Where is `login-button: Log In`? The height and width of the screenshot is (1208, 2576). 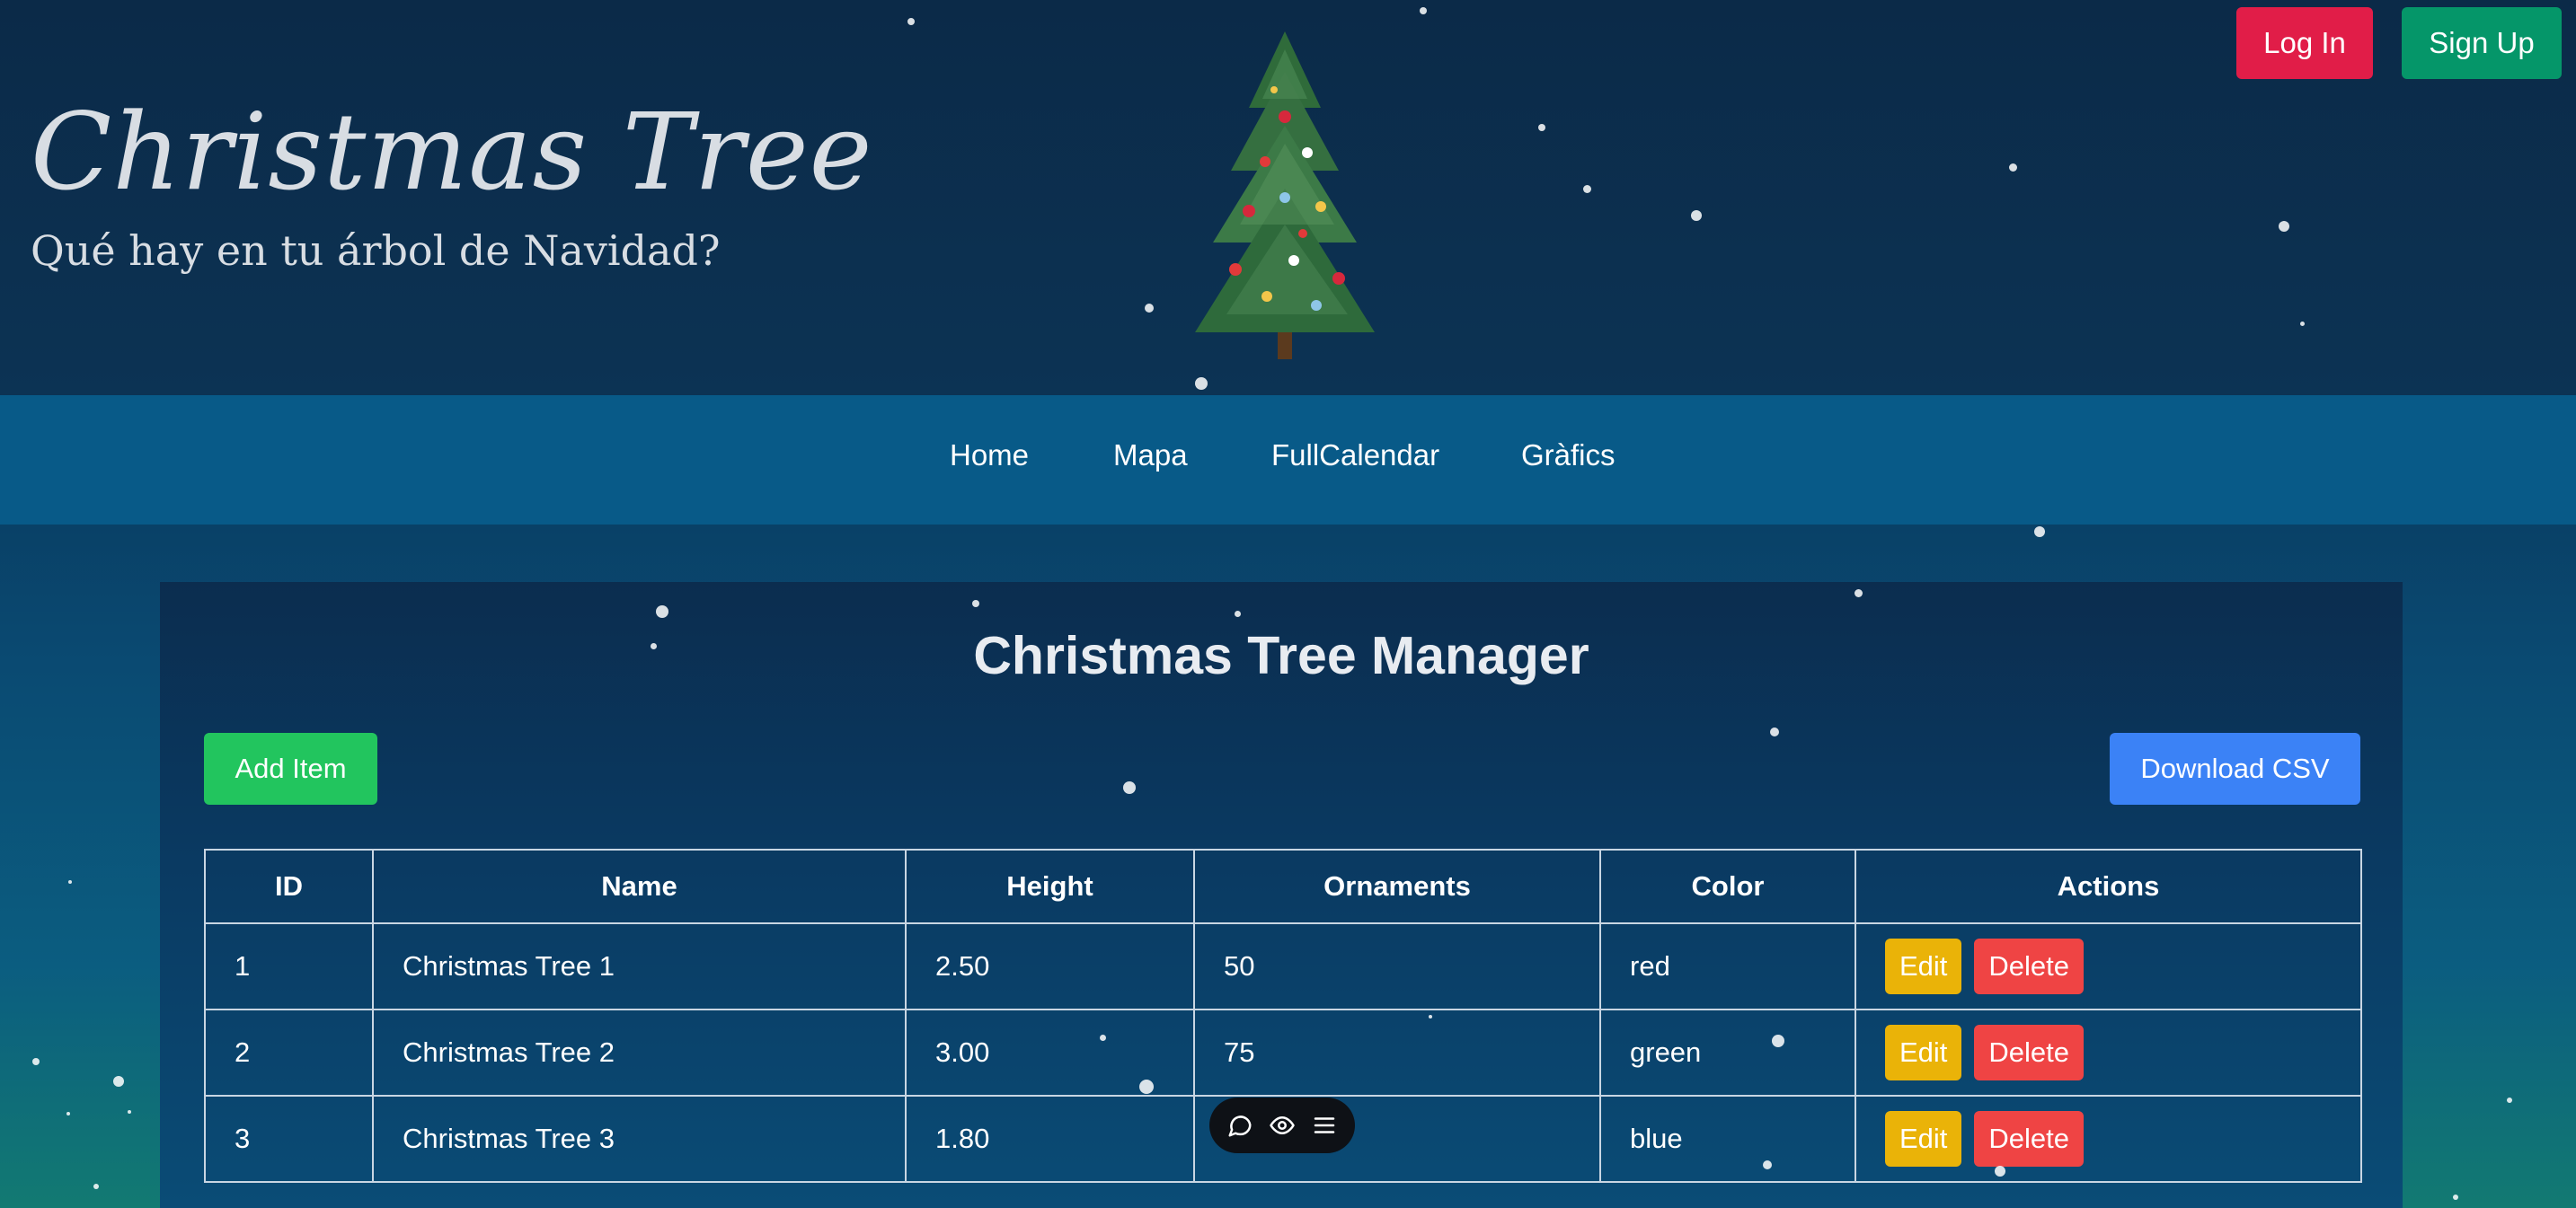 login-button: Log In is located at coordinates (2304, 43).